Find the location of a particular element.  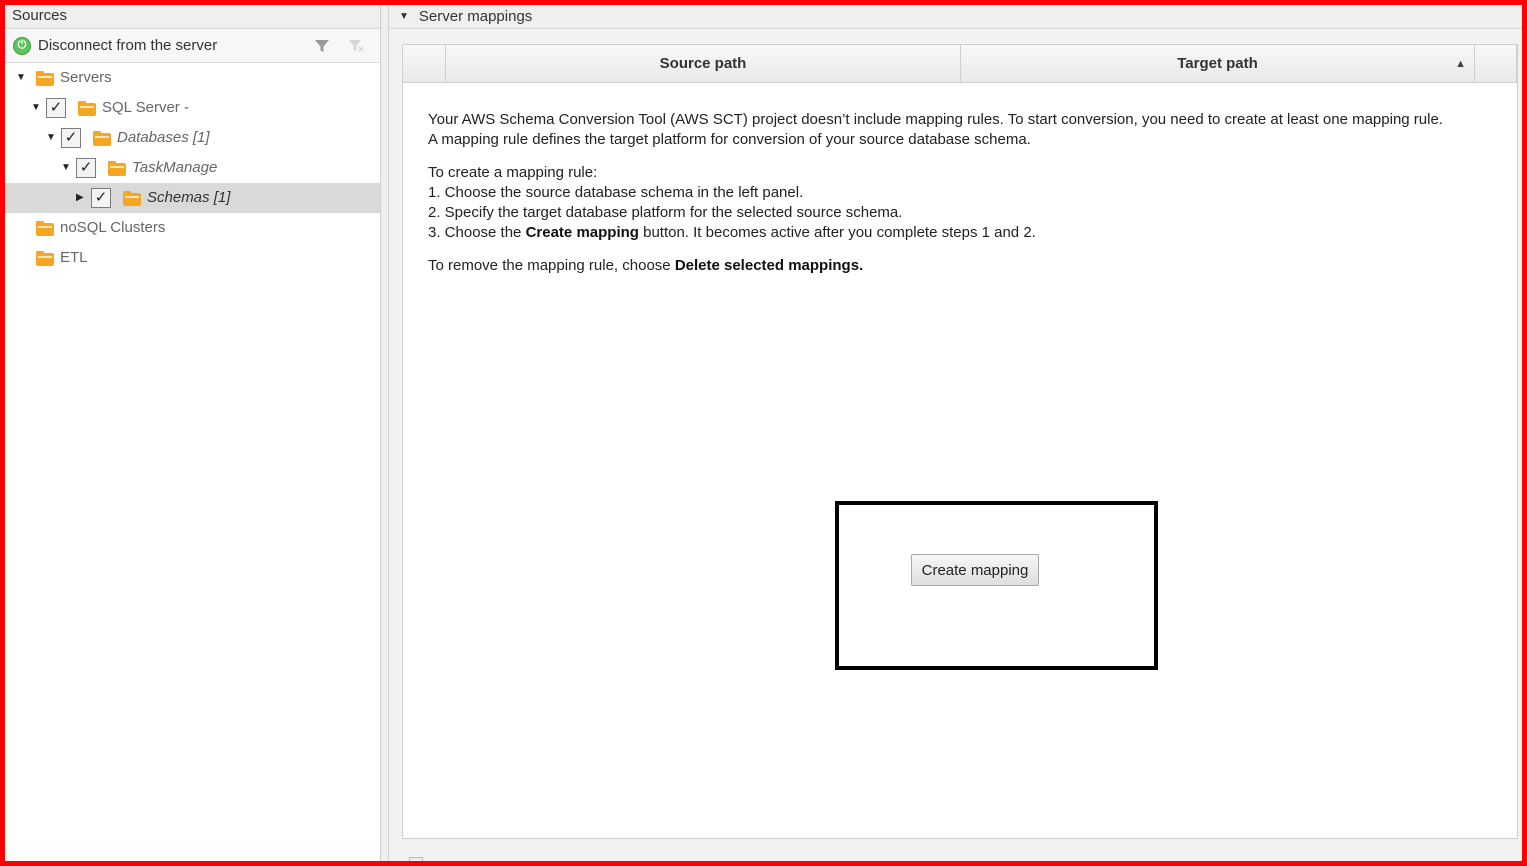

sources-panel-title: Sources is located at coordinates (192, 17).